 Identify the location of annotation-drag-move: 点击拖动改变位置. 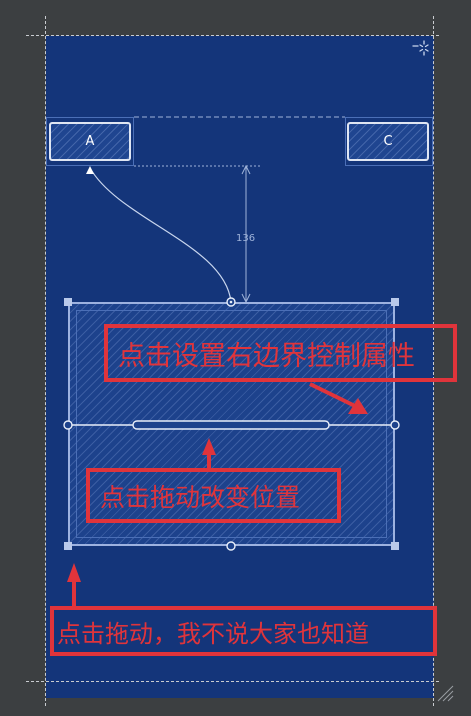
(213, 495).